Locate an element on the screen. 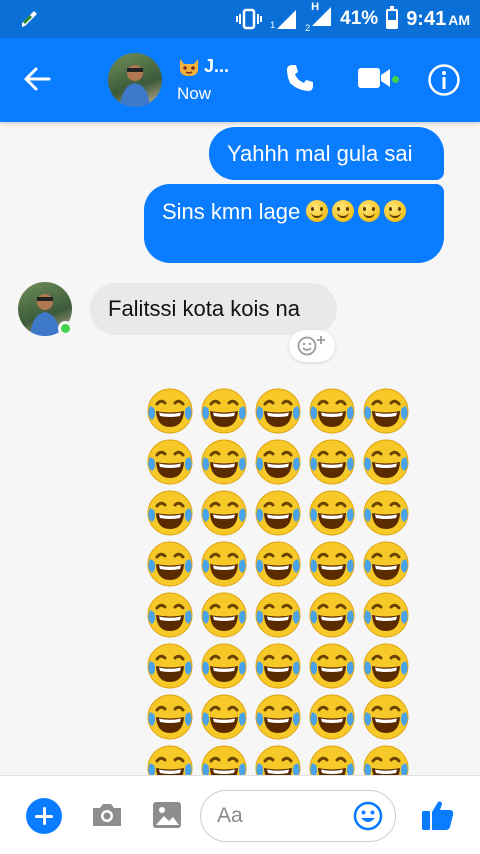 The image size is (480, 854). thumbs-up-icon is located at coordinates (438, 815).